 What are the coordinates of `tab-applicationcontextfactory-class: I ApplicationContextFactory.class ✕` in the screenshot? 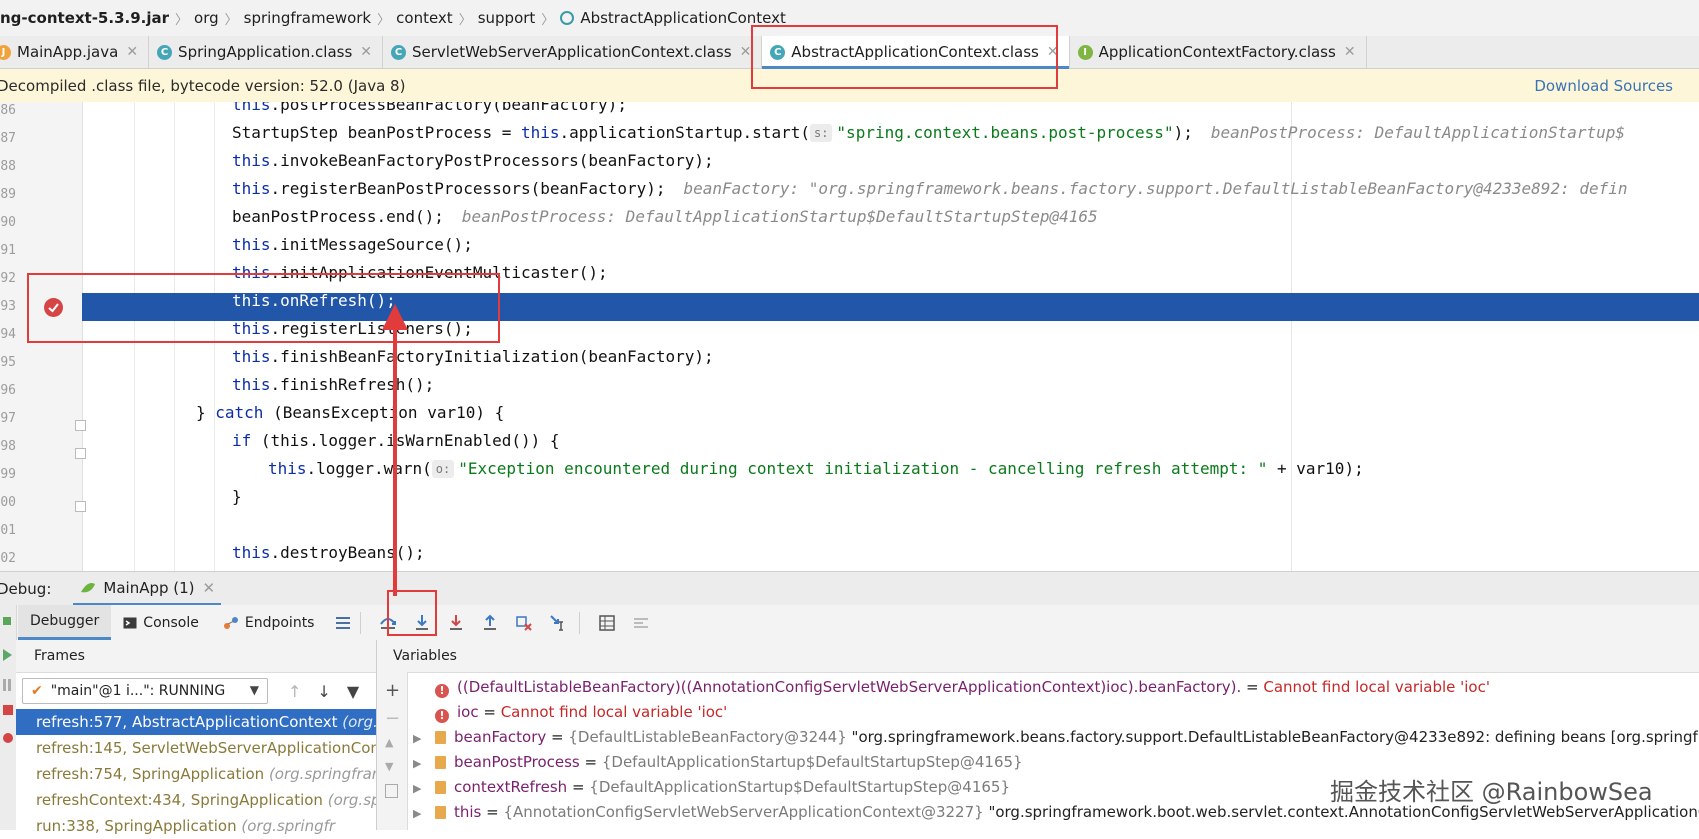 It's located at (1218, 52).